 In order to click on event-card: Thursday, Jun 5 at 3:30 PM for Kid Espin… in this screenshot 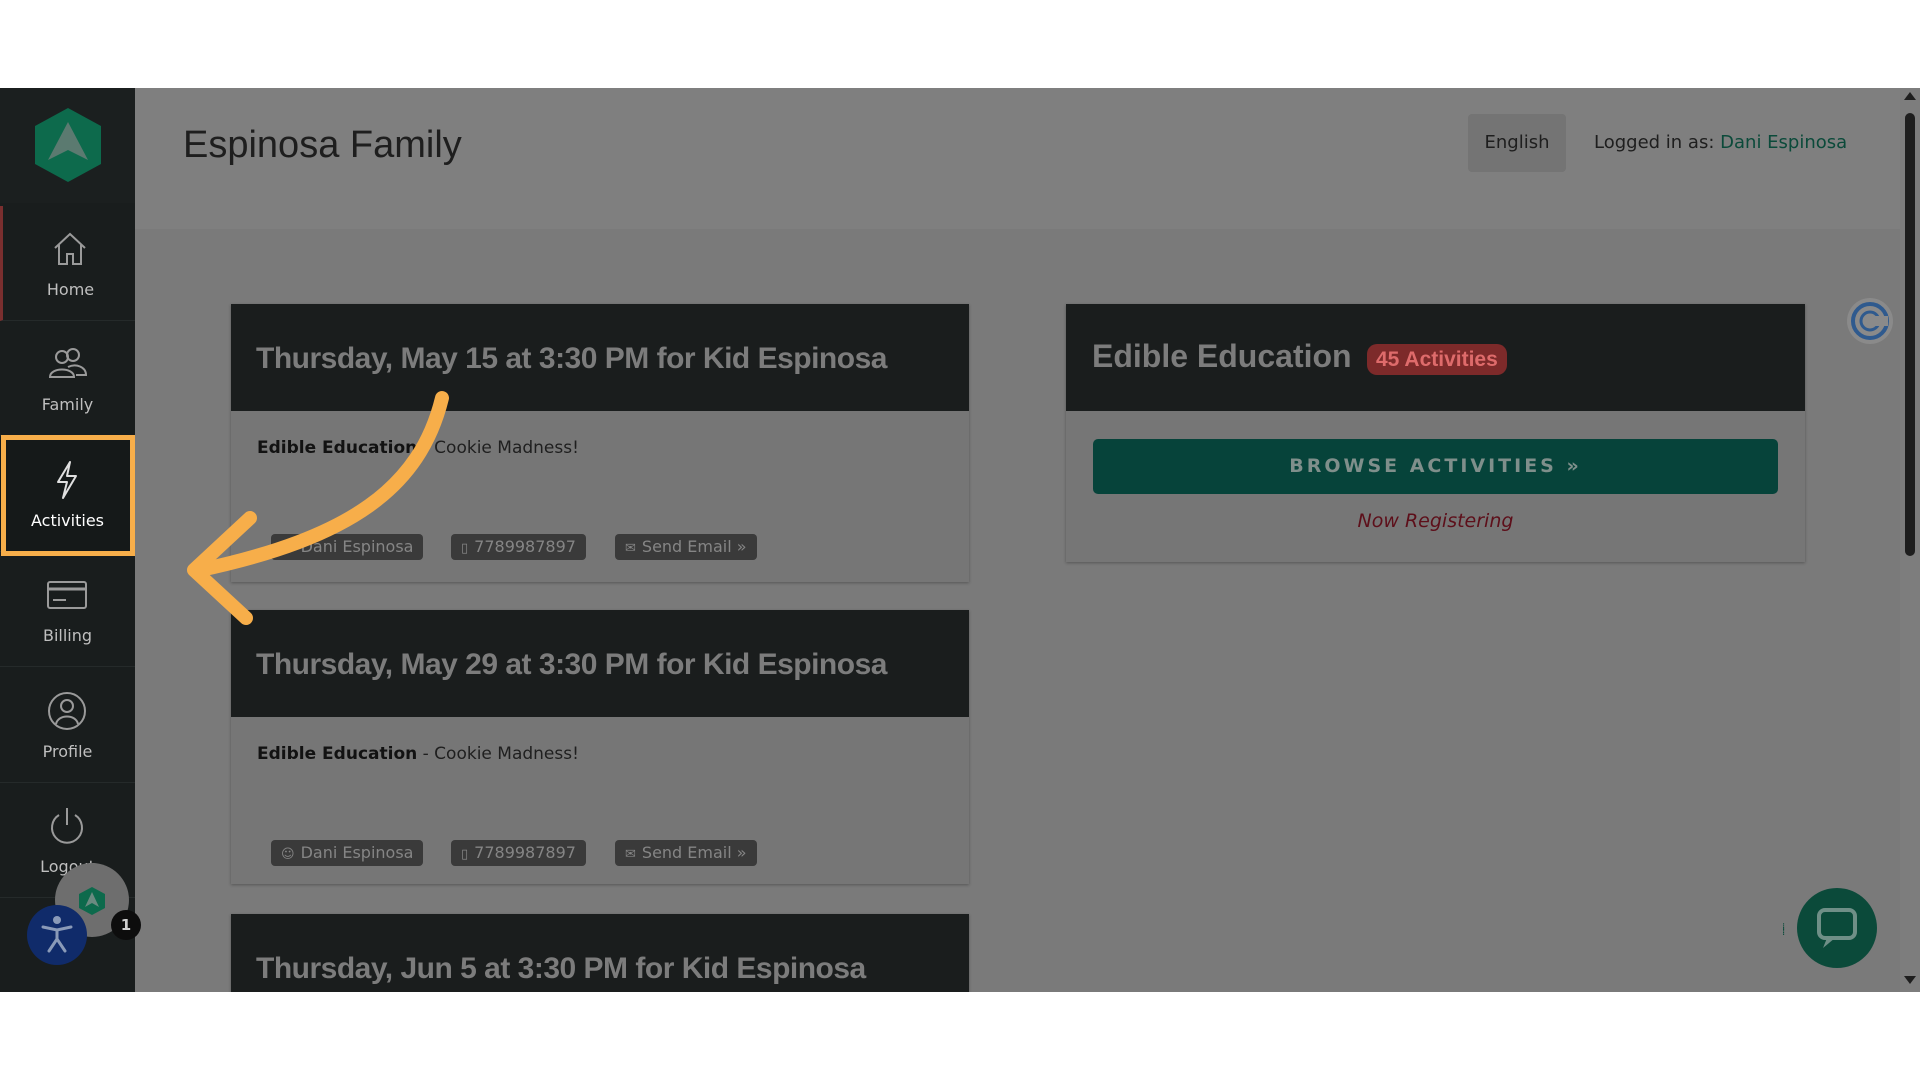, I will do `click(600, 953)`.